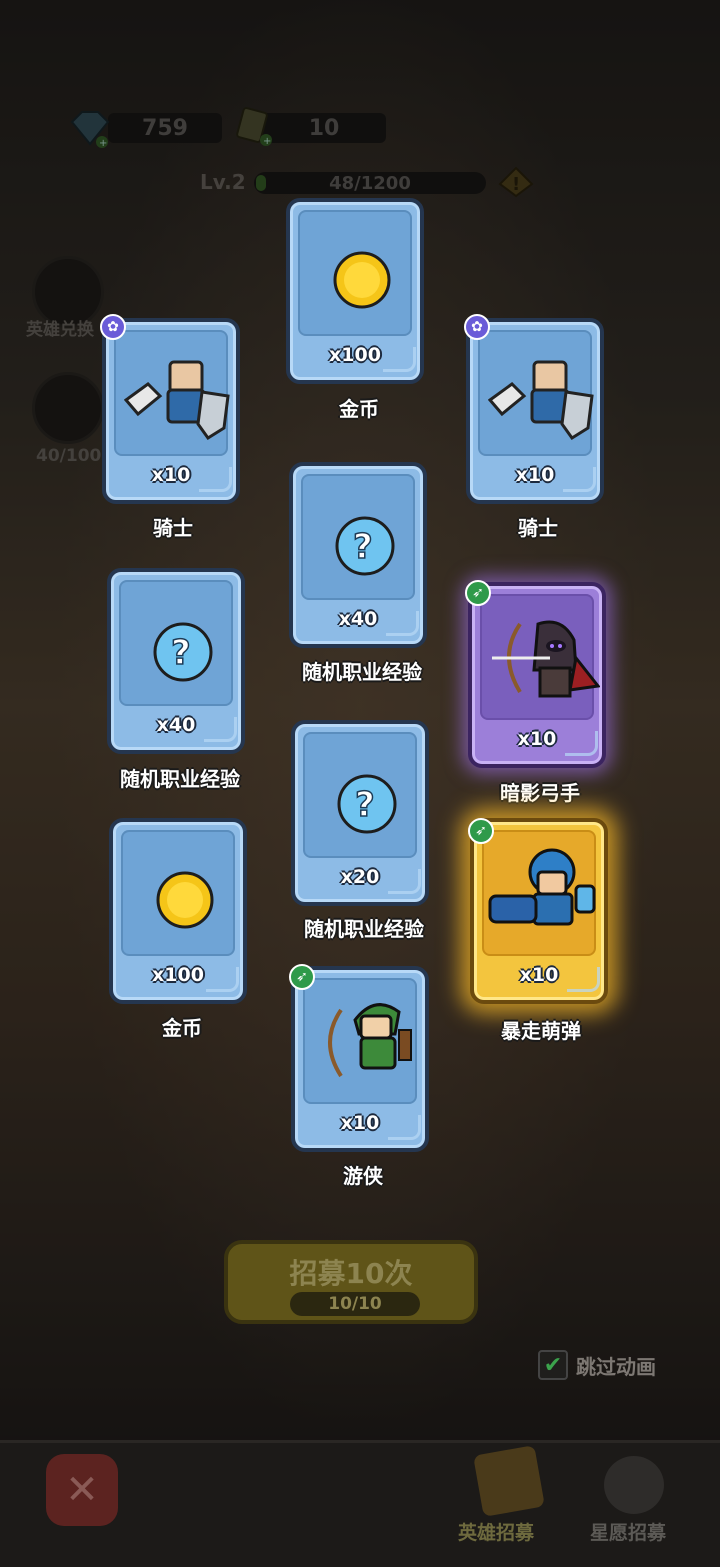 The height and width of the screenshot is (1567, 720). What do you see at coordinates (351, 1273) in the screenshot?
I see `recruit-title: 招募10次` at bounding box center [351, 1273].